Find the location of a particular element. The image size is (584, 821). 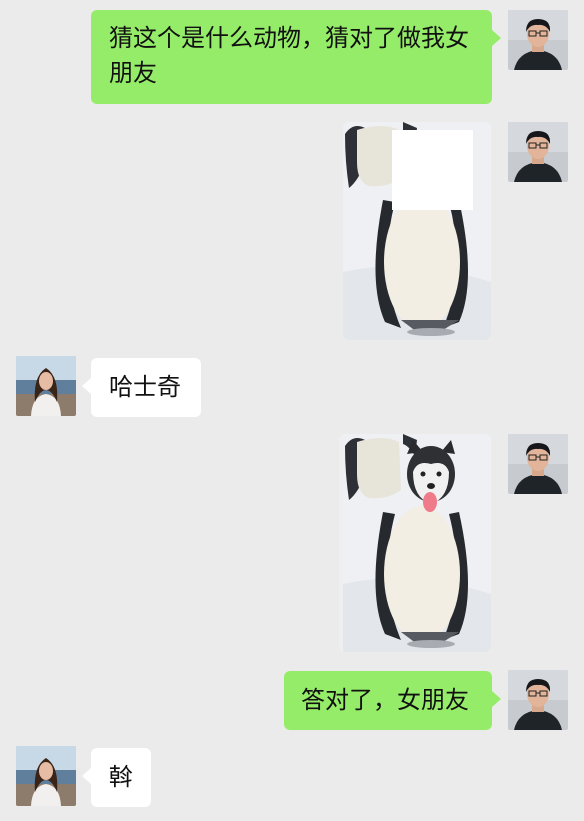

message-text: 猜这个是什么动物，猜对了做我女朋友 is located at coordinates (289, 55).